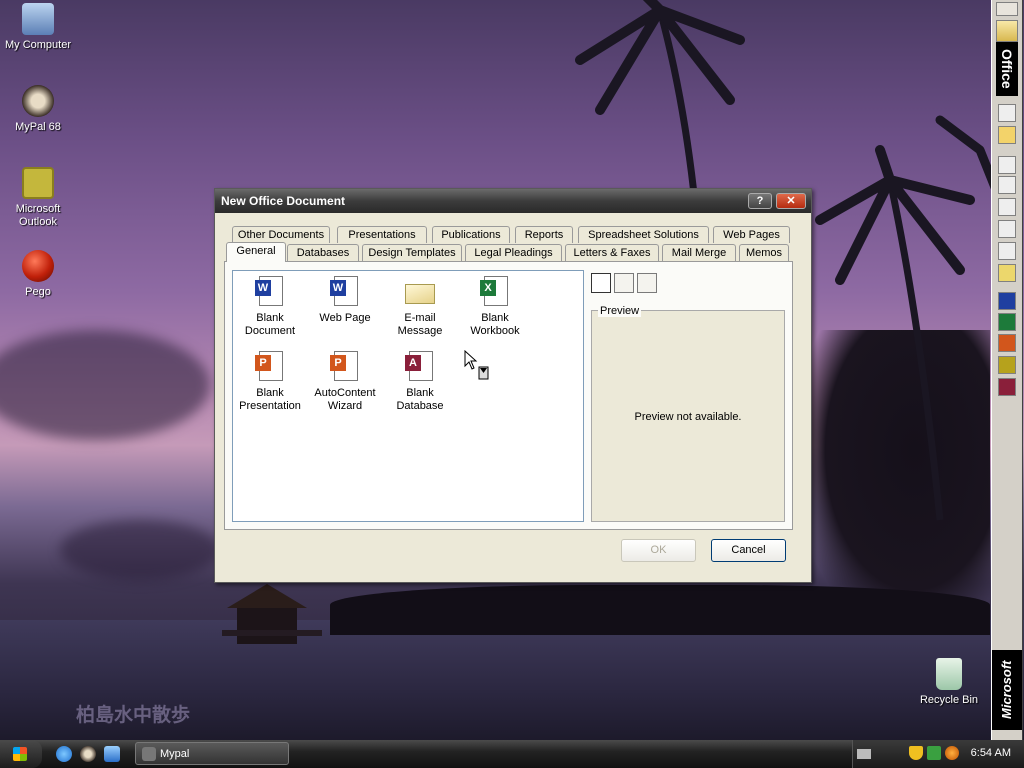  What do you see at coordinates (764, 252) in the screenshot?
I see `tab-memos: Memos` at bounding box center [764, 252].